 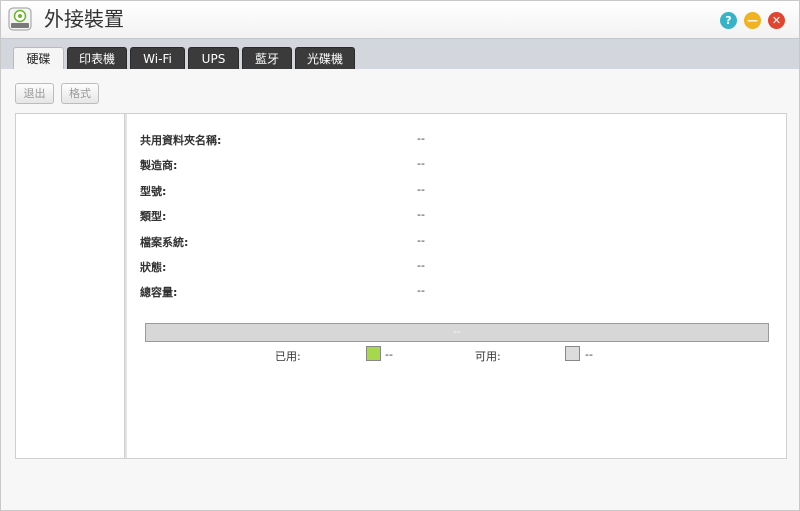 I want to click on model-label: 型號:, so click(x=153, y=191).